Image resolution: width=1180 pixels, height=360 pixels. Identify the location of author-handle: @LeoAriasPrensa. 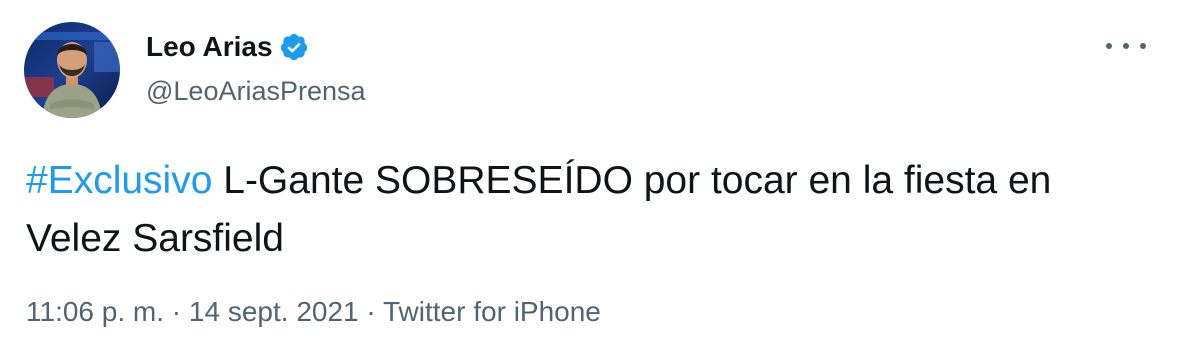
(256, 91).